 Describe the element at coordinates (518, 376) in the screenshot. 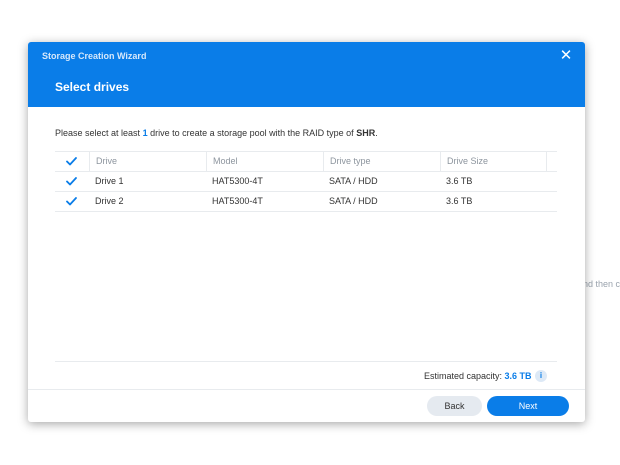

I see `capacity-value: 3.6 TB` at that location.